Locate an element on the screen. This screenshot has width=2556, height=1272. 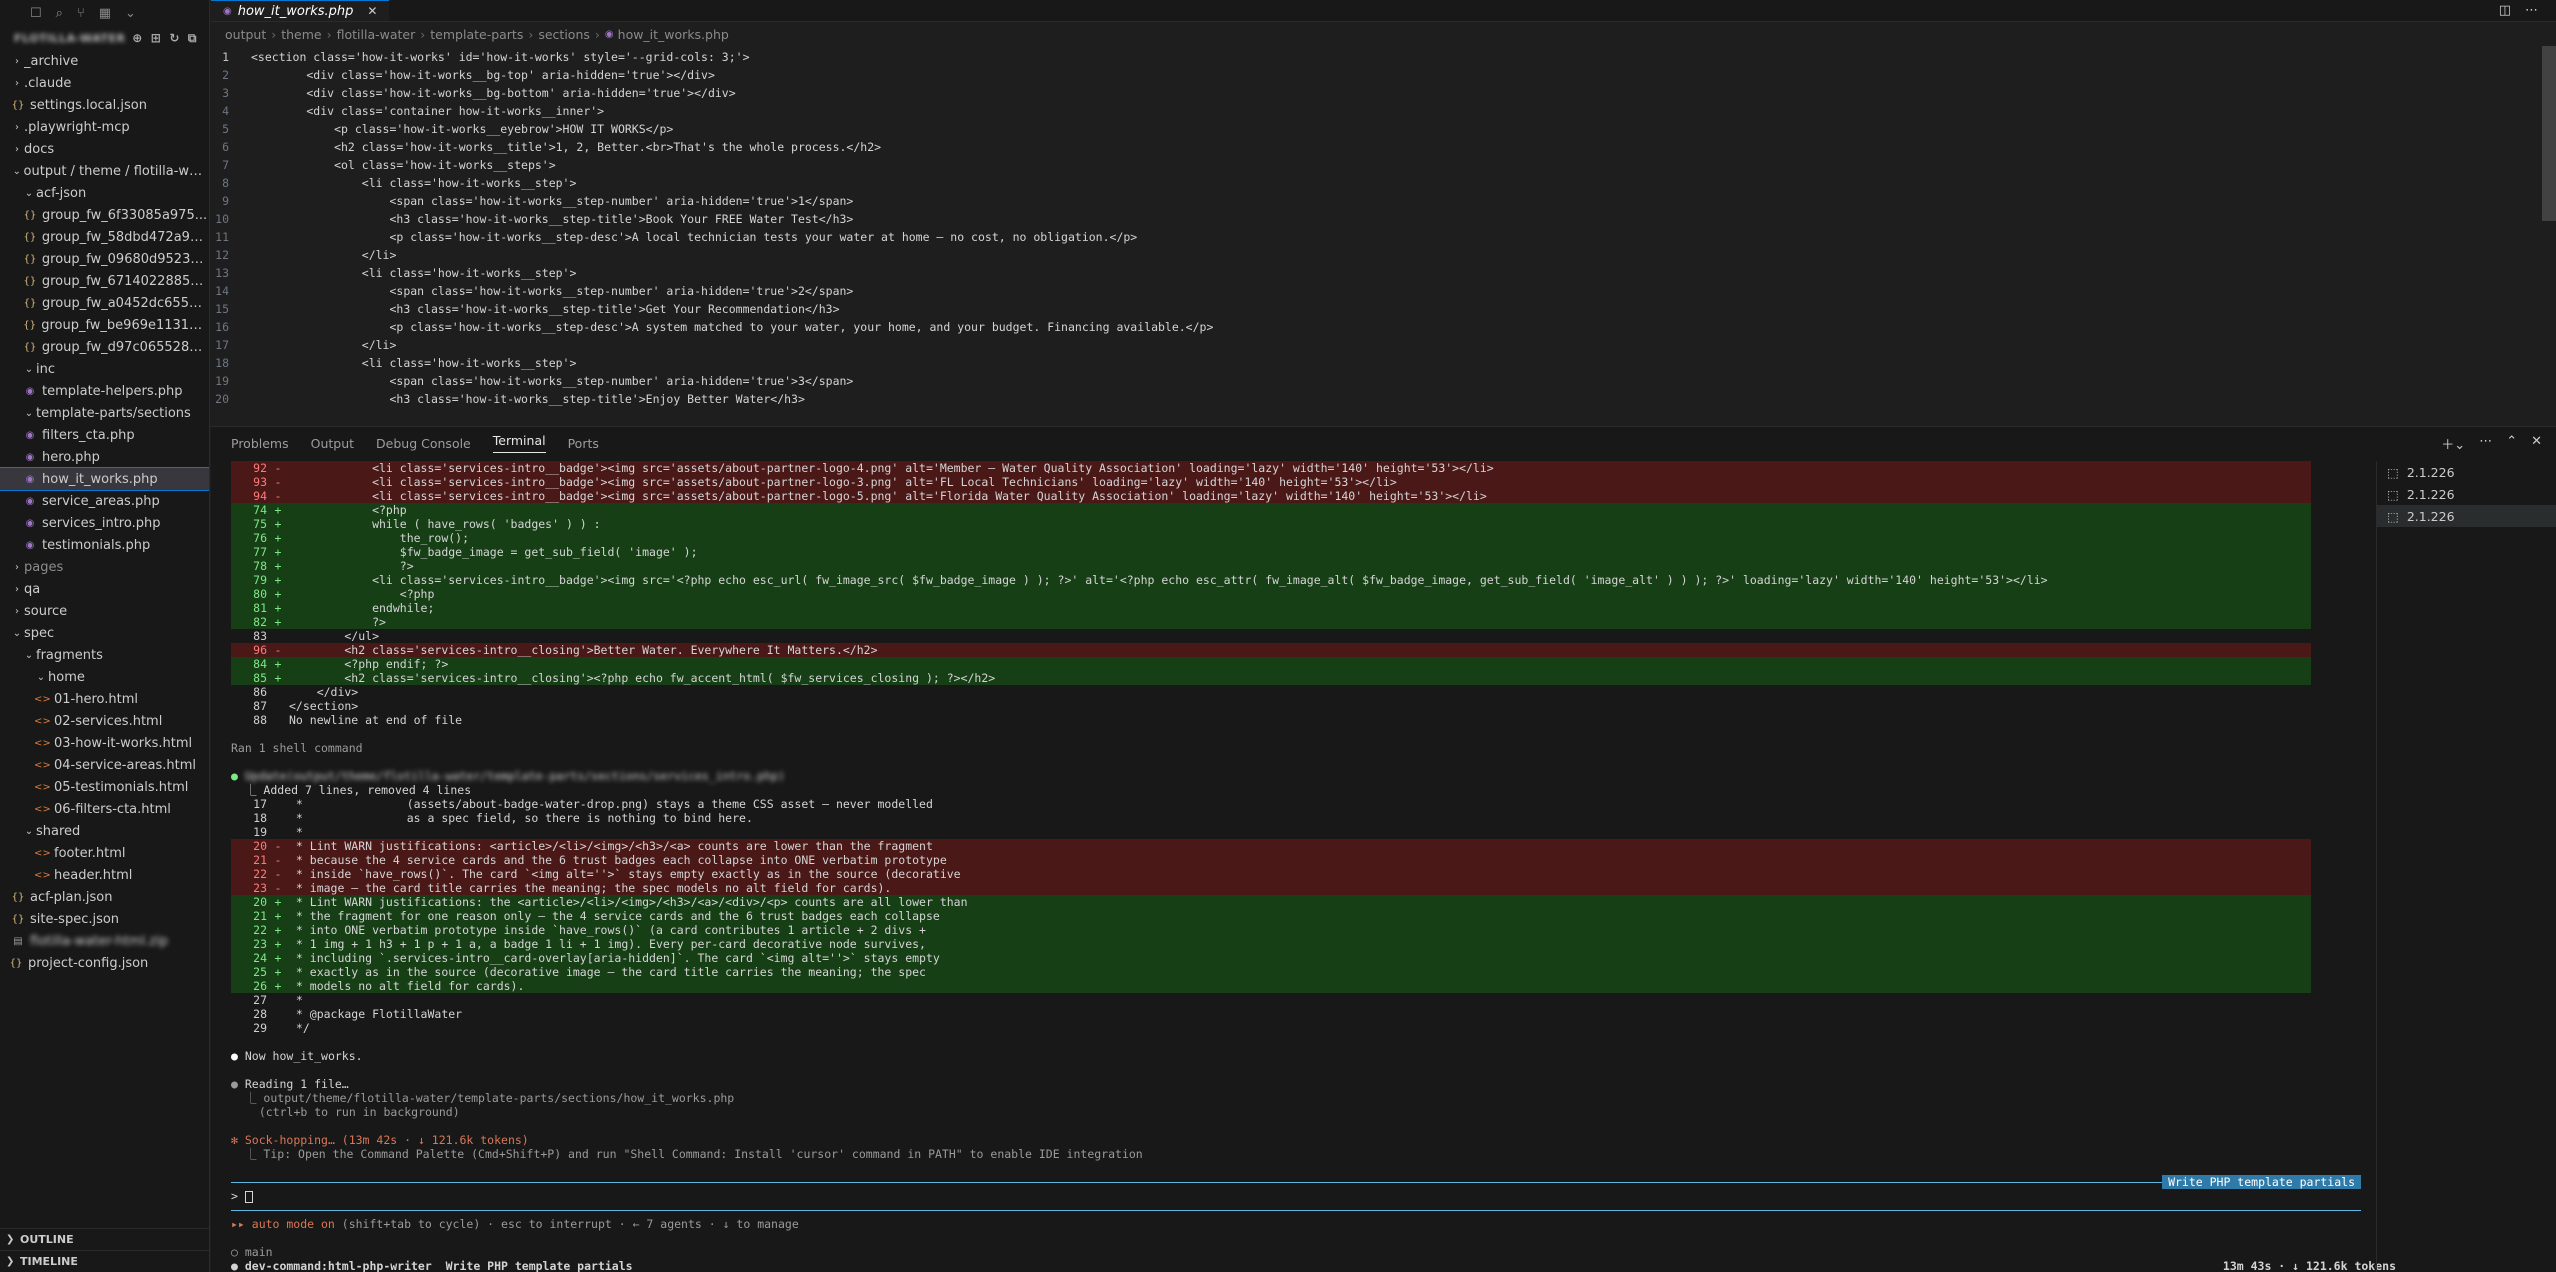
html-file-icon: <> is located at coordinates (42, 875).